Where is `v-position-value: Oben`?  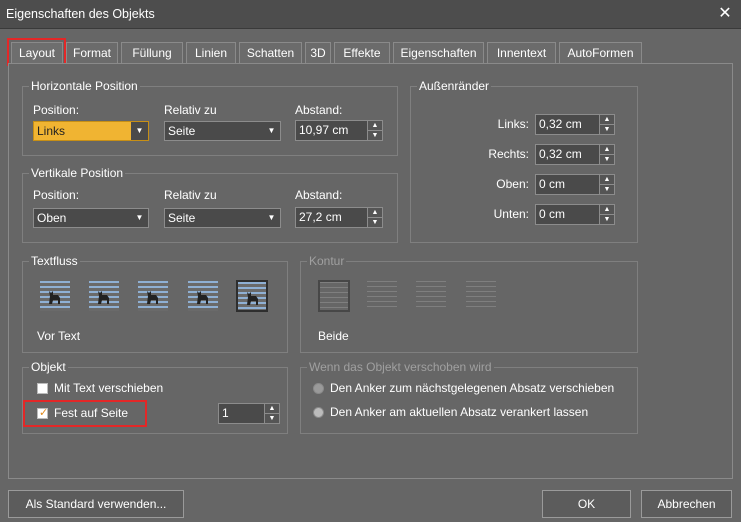 v-position-value: Oben is located at coordinates (52, 218).